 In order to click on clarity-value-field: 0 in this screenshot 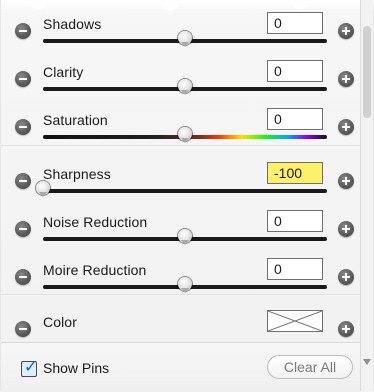, I will do `click(295, 71)`.